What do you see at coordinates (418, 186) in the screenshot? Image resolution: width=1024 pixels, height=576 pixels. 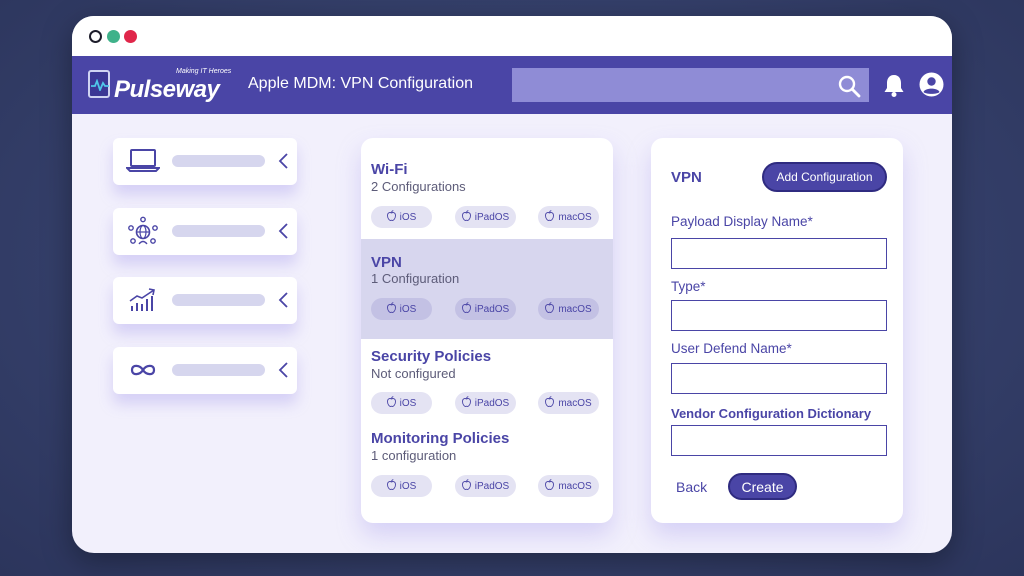 I see `config-subtitle: 2 Configurations` at bounding box center [418, 186].